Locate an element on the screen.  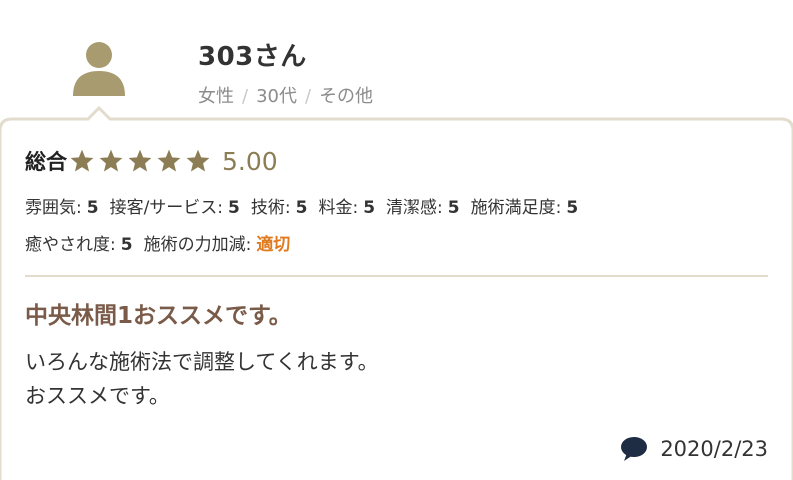
rating-item: 技術: 5 is located at coordinates (279, 208).